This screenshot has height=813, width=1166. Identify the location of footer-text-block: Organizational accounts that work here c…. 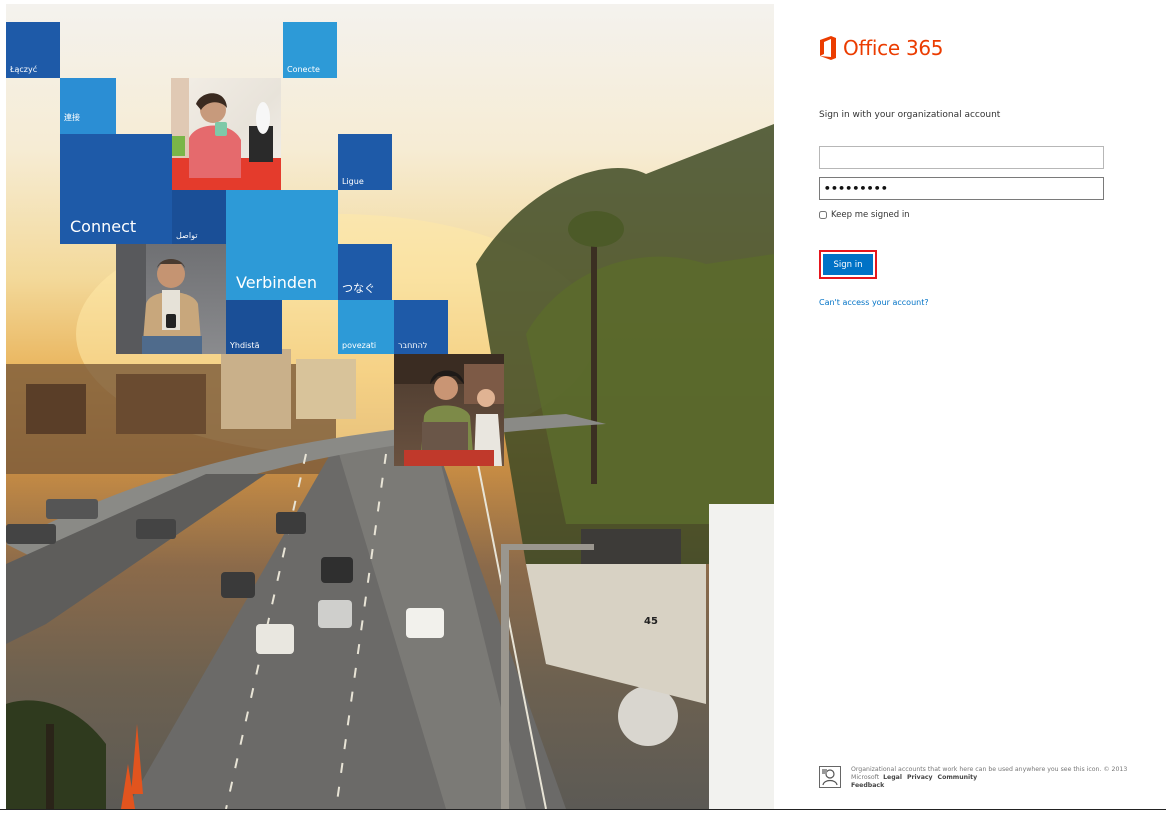
(990, 778).